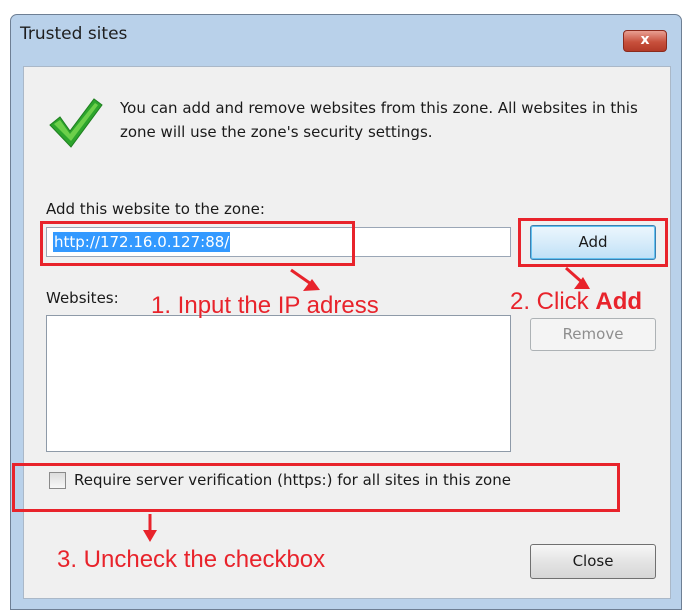 The width and height of the screenshot is (687, 612). What do you see at coordinates (191, 559) in the screenshot?
I see `annotation-step3: 3. Uncheck the checkbox` at bounding box center [191, 559].